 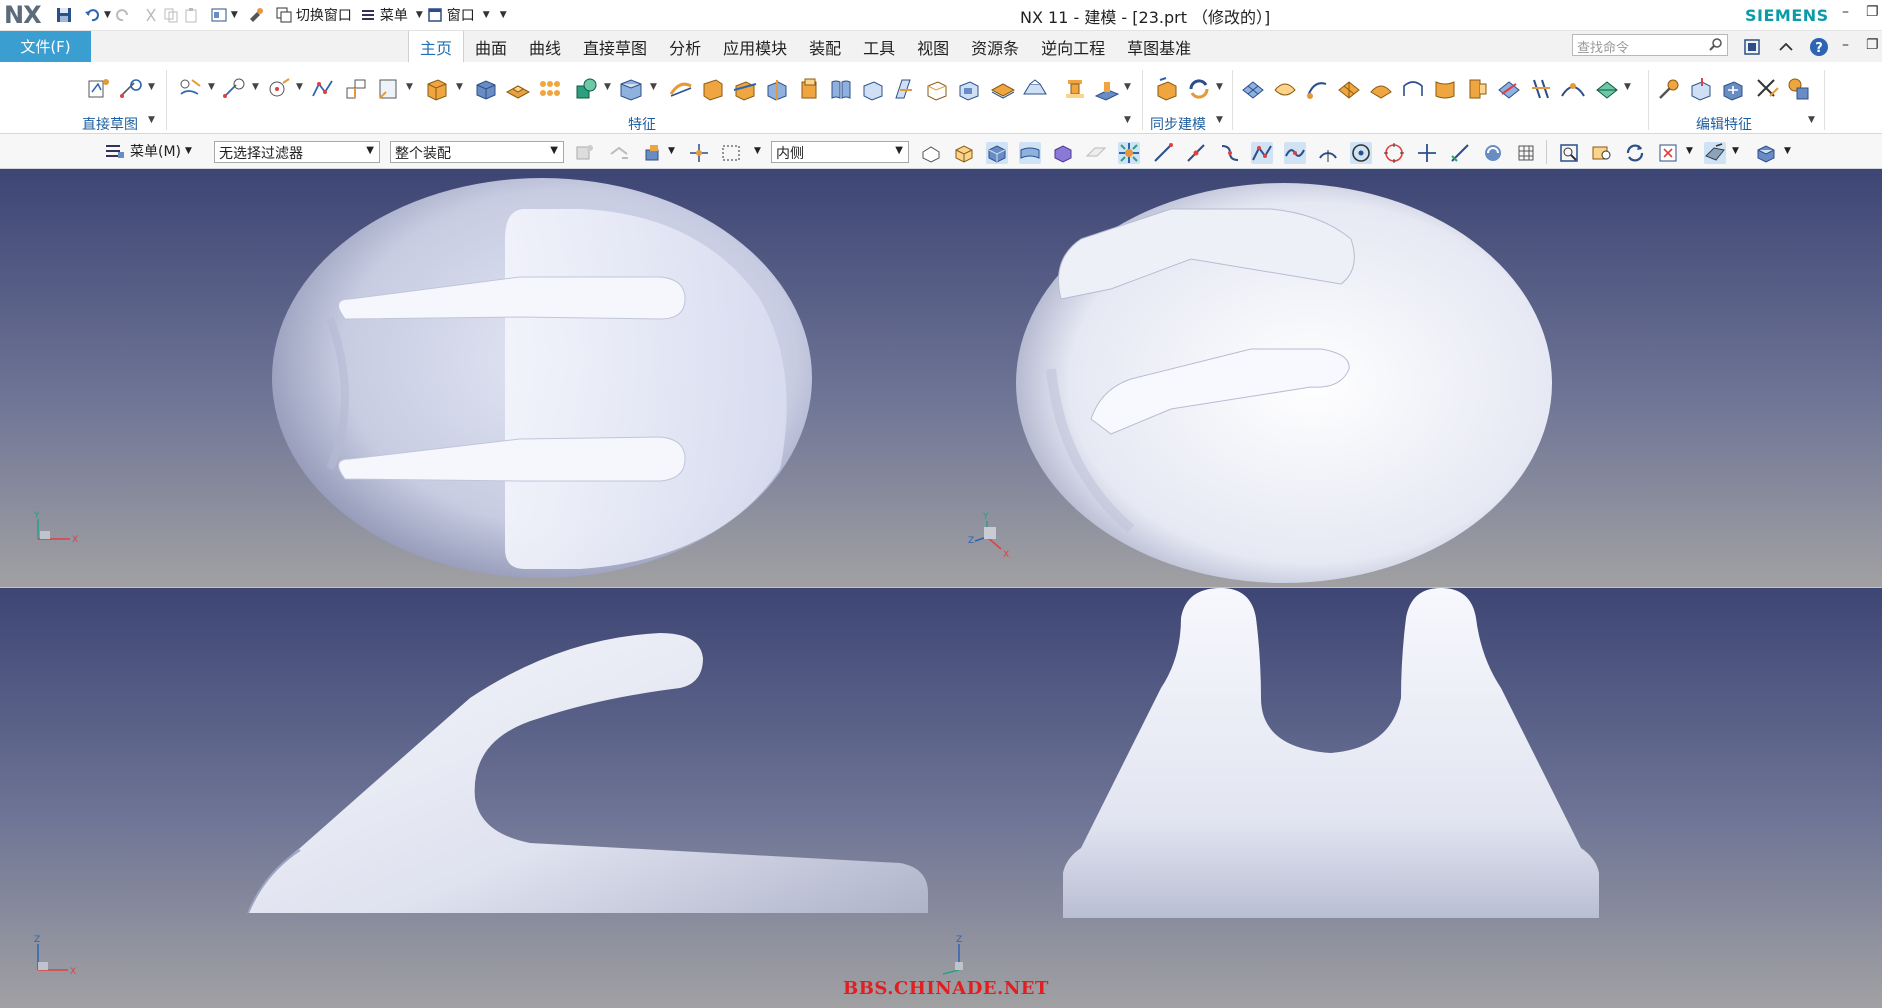 I want to click on rendering-style-icon, so click(x=1715, y=153).